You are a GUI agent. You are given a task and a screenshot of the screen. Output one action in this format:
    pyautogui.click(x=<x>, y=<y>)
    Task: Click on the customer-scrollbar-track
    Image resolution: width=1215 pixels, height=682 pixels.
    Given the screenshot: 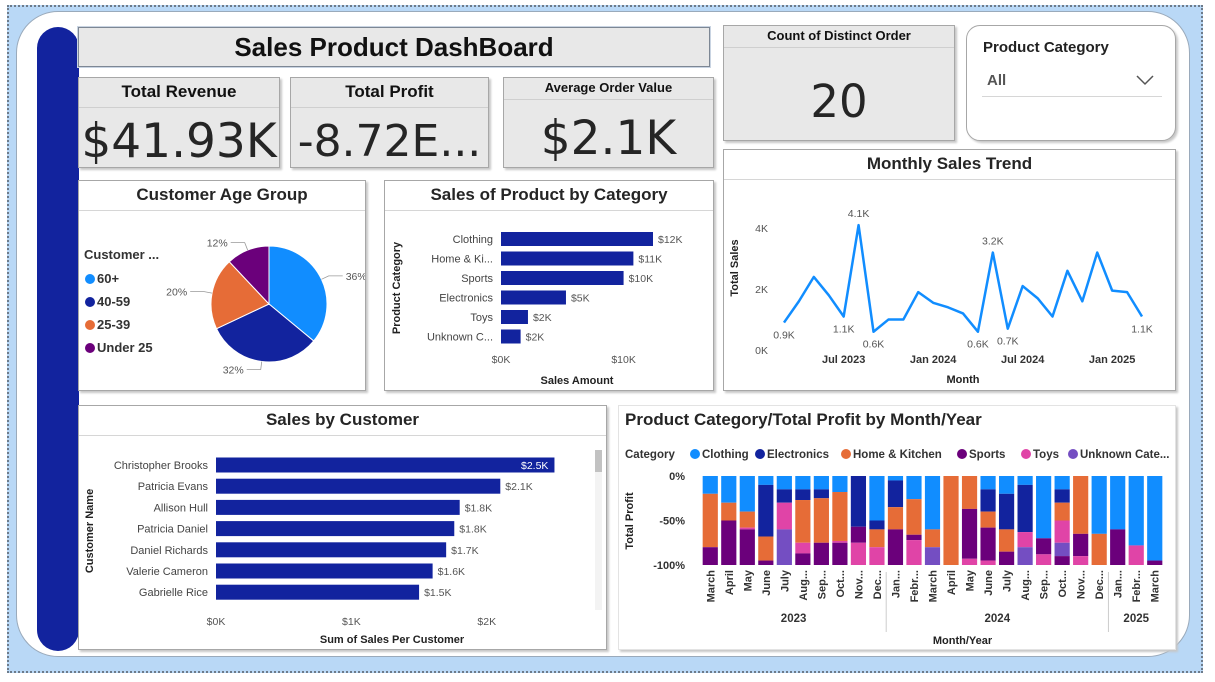 What is the action you would take?
    pyautogui.click(x=598, y=530)
    